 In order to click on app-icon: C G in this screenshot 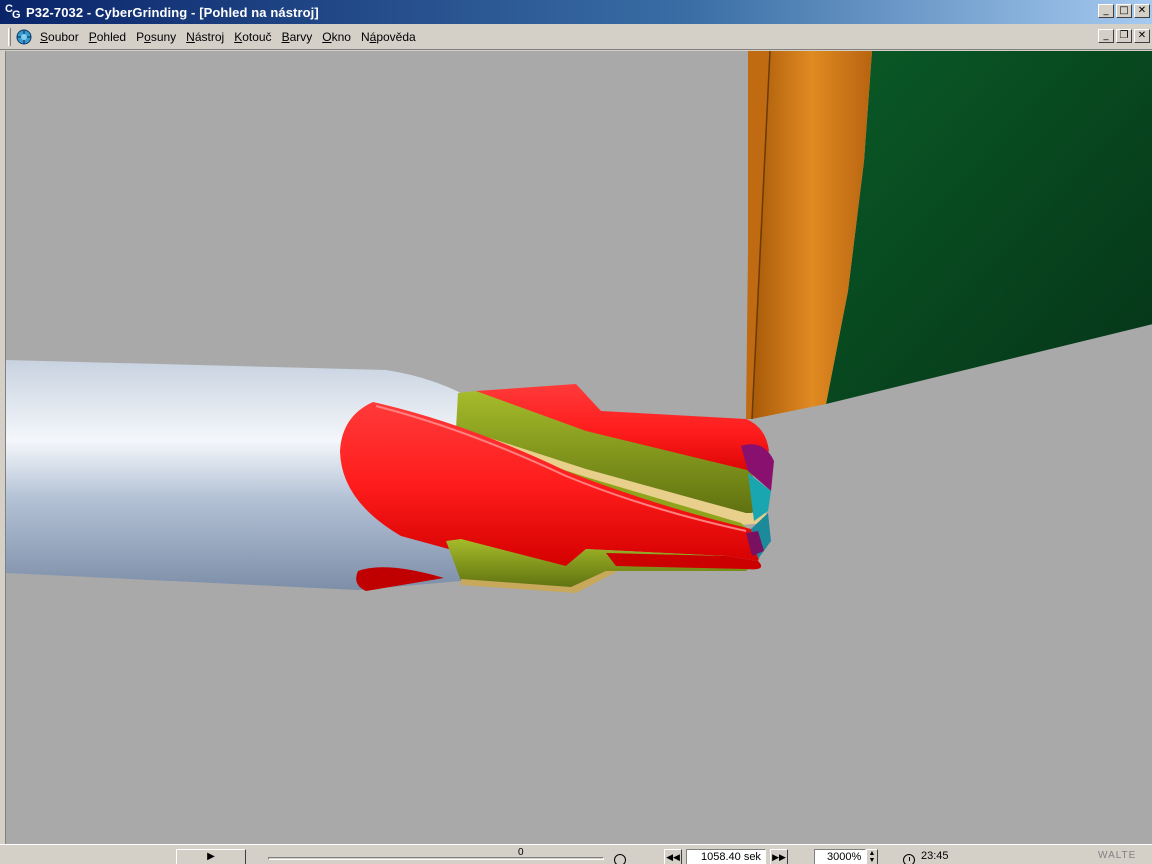, I will do `click(13, 12)`.